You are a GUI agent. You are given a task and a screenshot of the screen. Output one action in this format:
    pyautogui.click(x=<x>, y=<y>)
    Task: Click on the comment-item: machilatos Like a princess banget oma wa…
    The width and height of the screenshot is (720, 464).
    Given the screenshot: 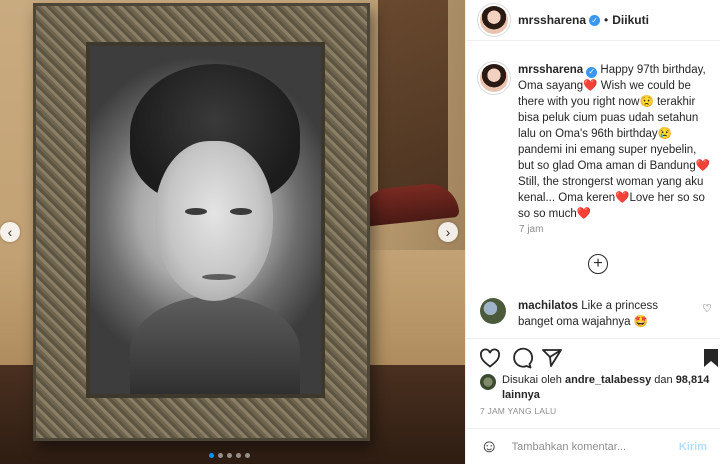 What is the action you would take?
    pyautogui.click(x=597, y=314)
    